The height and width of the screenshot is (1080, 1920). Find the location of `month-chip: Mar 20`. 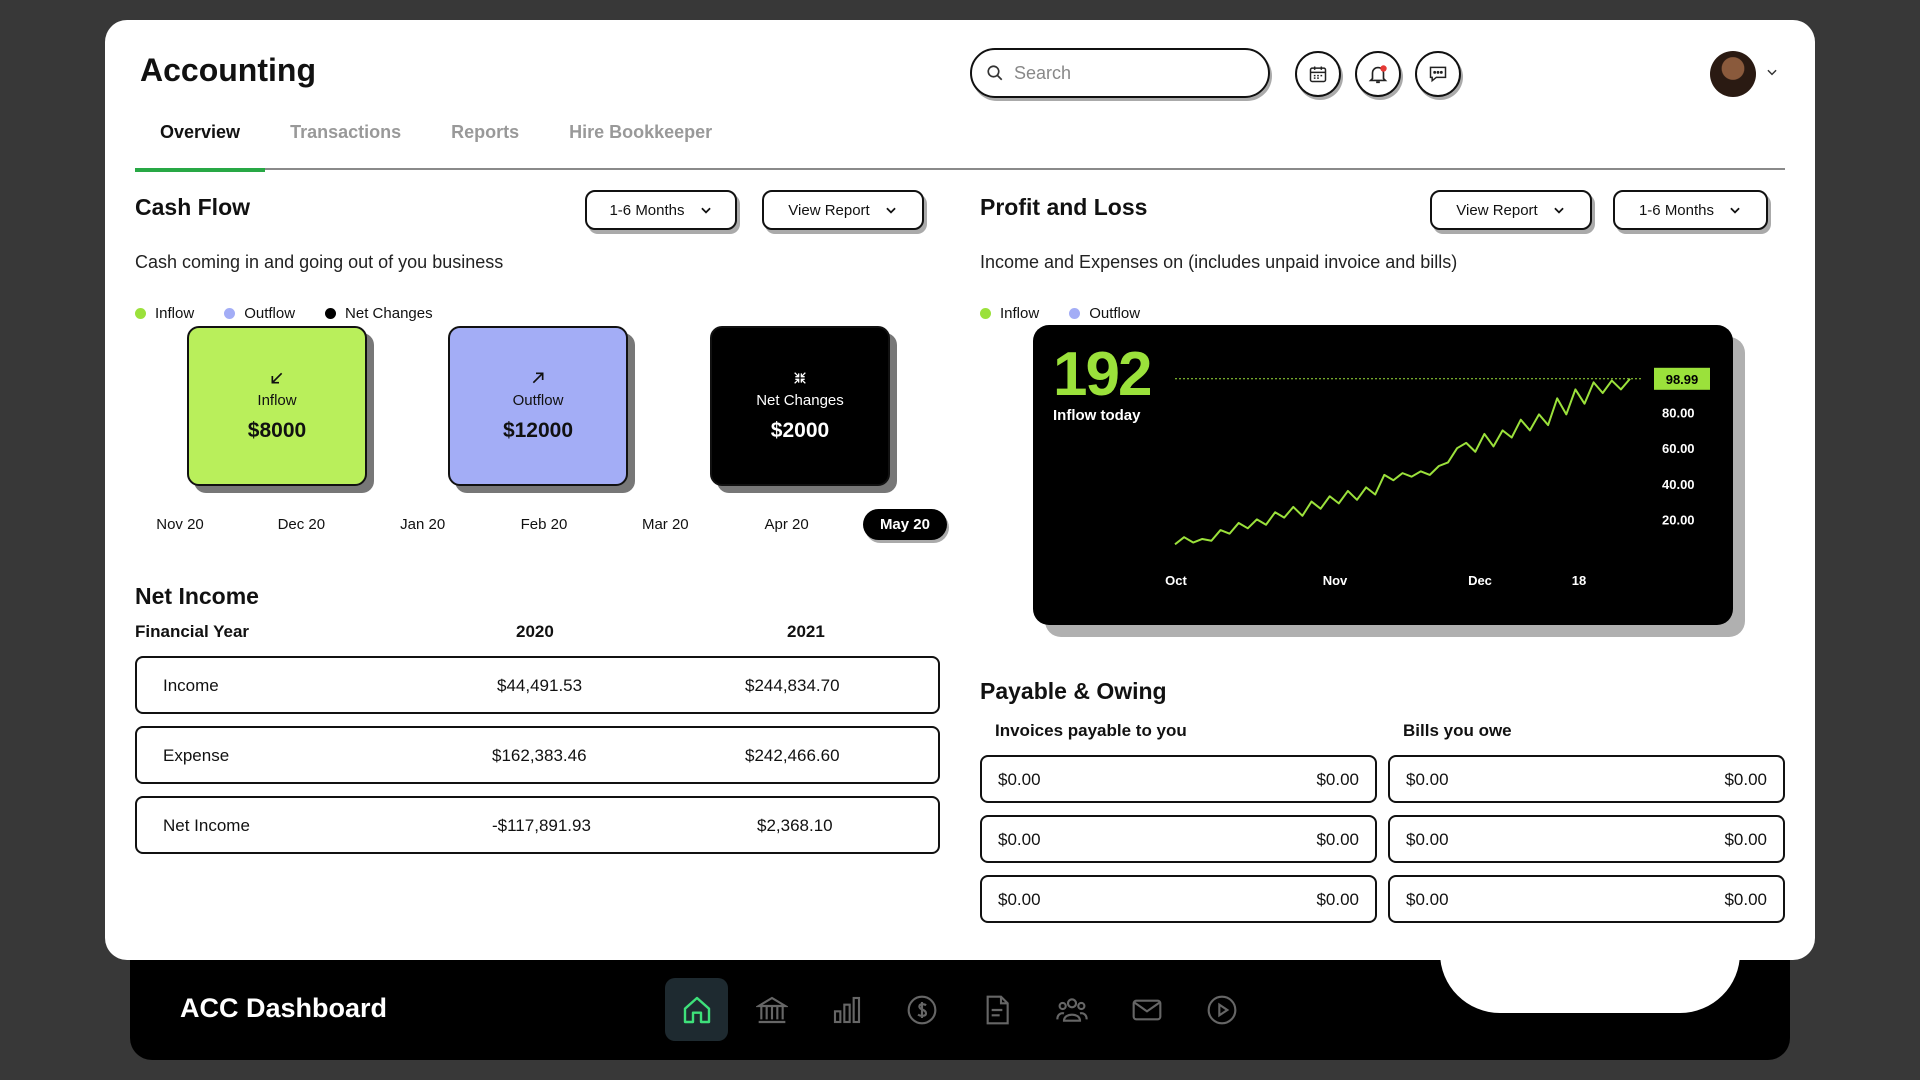

month-chip: Mar 20 is located at coordinates (665, 524).